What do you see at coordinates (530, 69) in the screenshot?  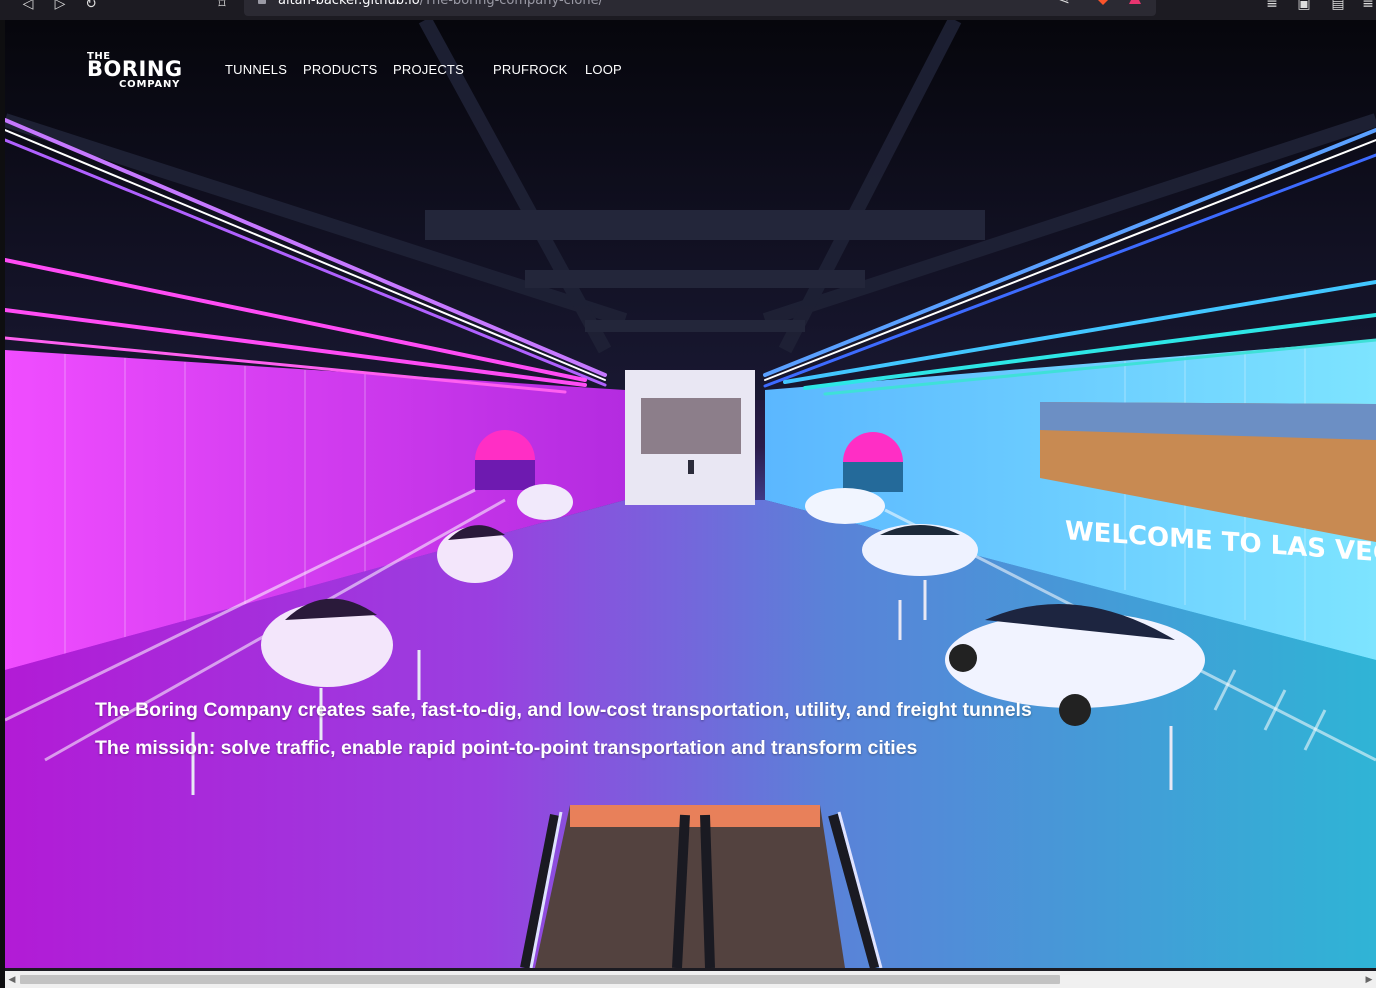 I see `nav-prufrock: PRUFROCK` at bounding box center [530, 69].